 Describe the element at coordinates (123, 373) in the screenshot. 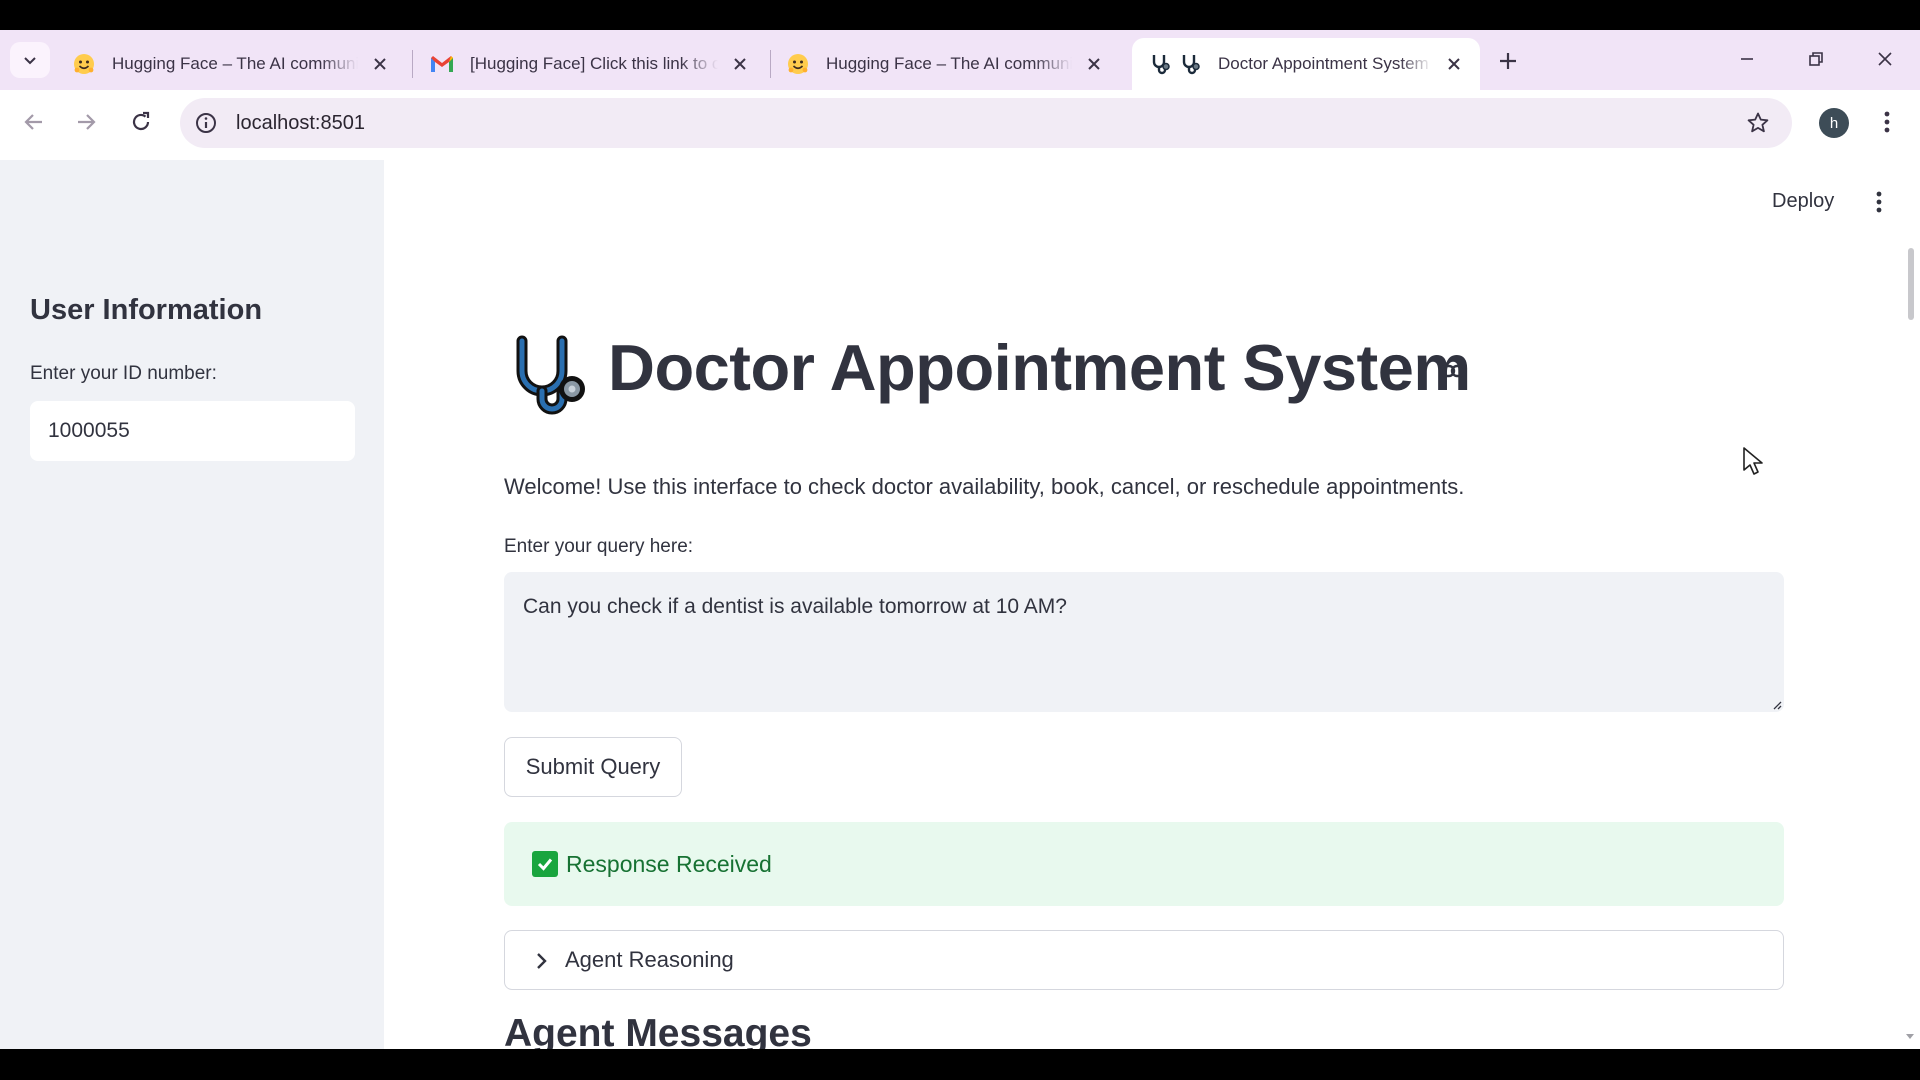

I see `id-number-label: Enter your ID number:` at that location.